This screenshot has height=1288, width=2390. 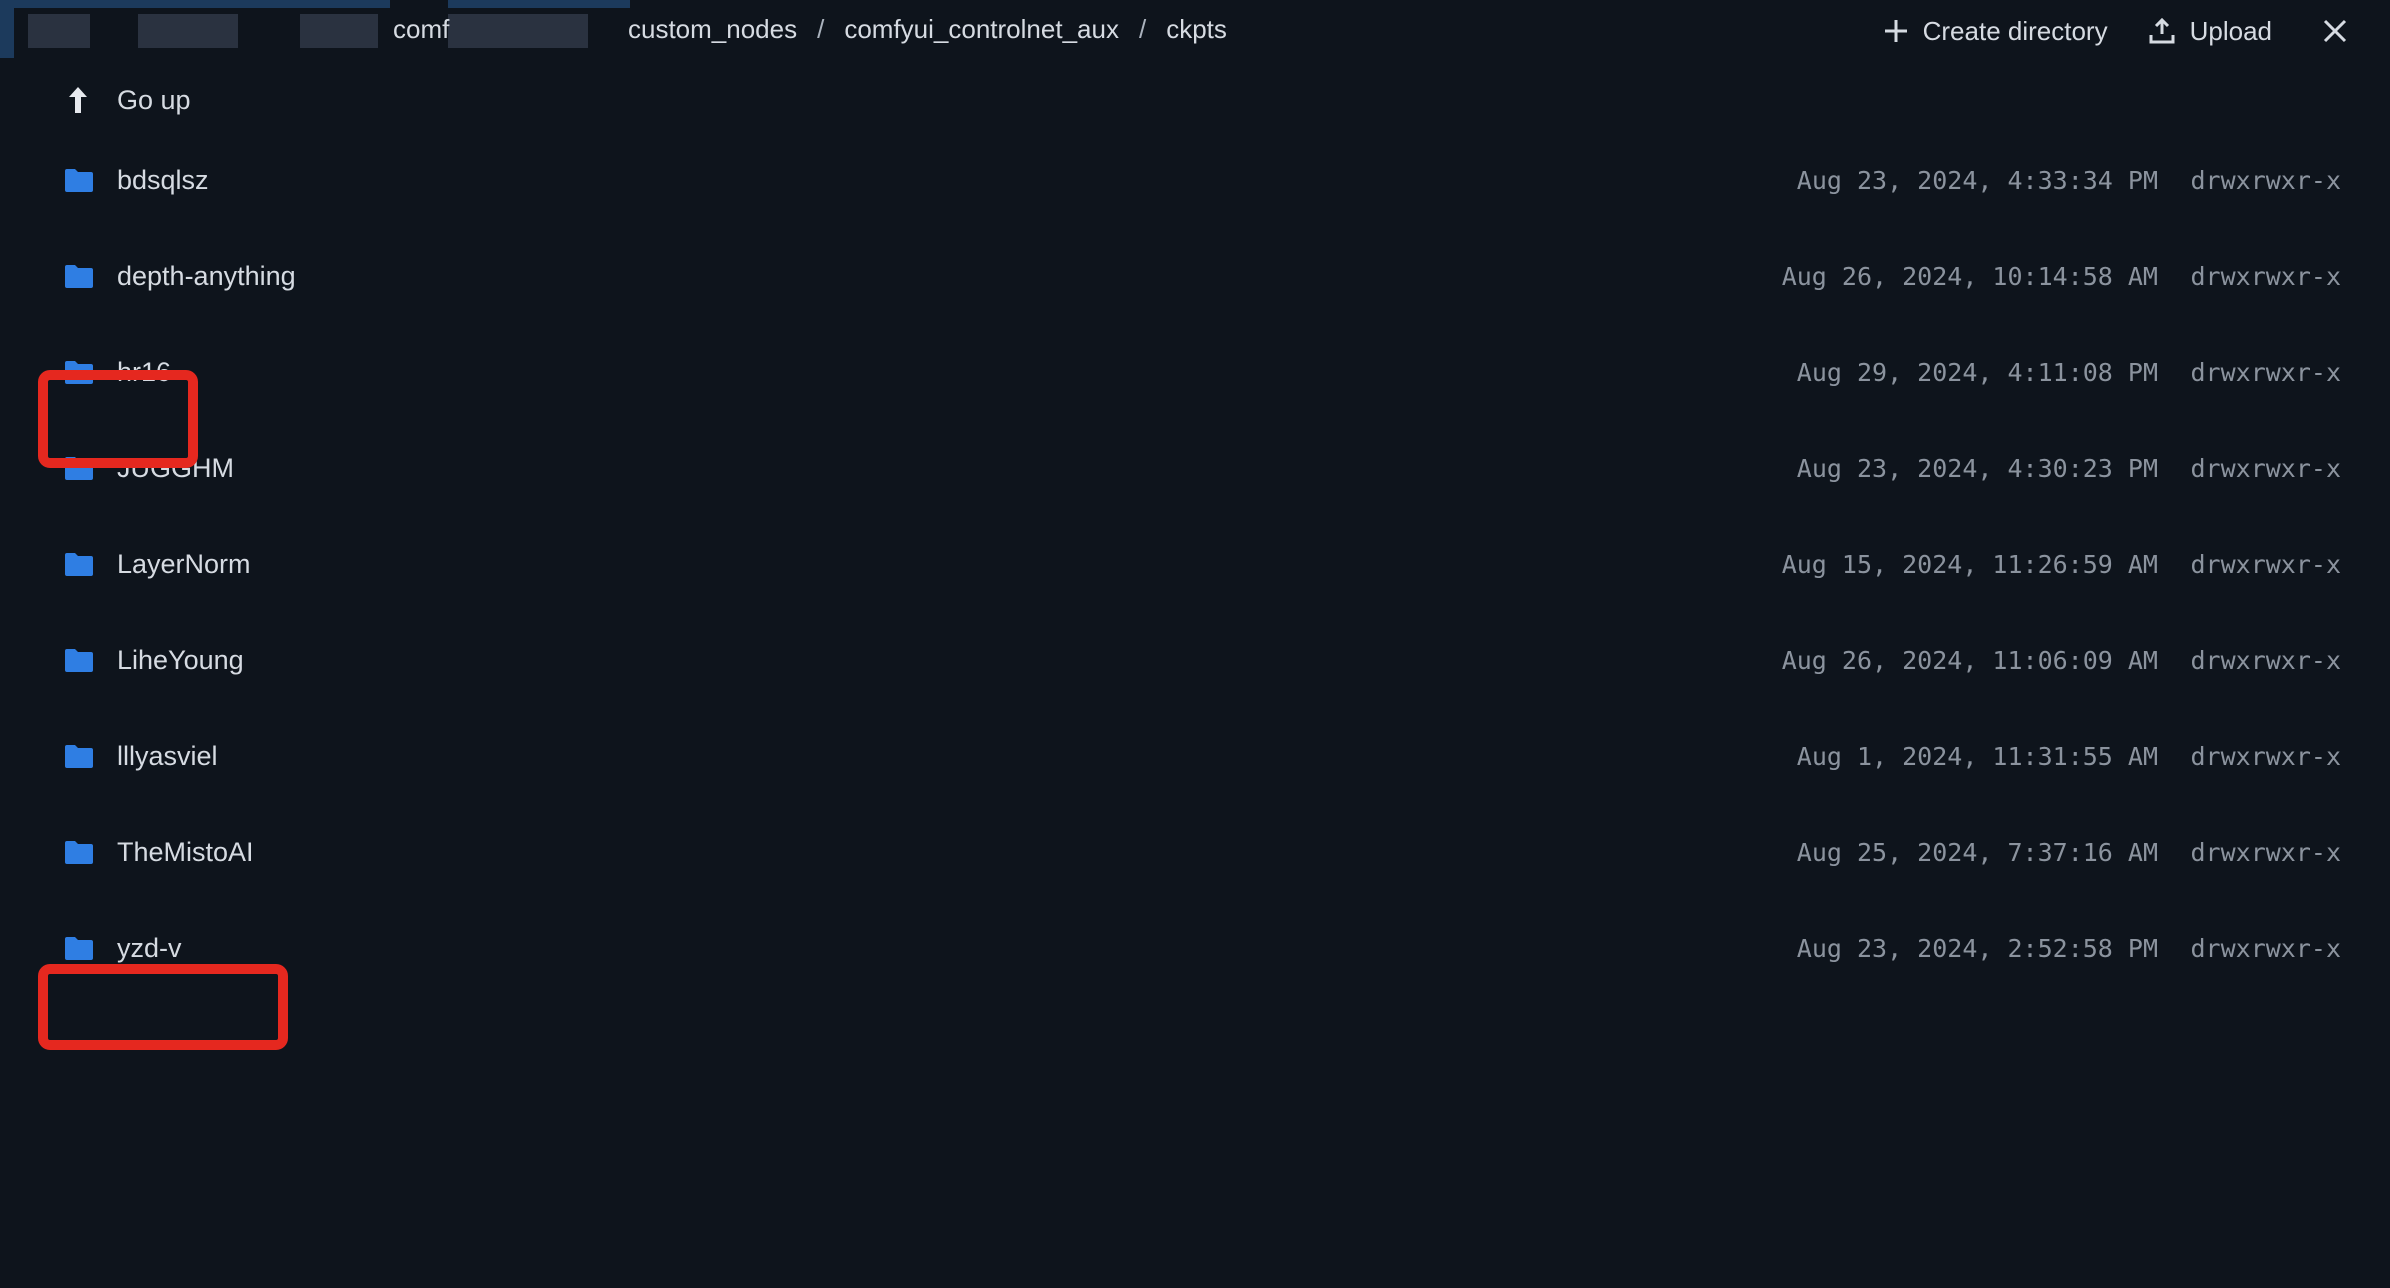 What do you see at coordinates (78, 100) in the screenshot?
I see `arrow-up-icon` at bounding box center [78, 100].